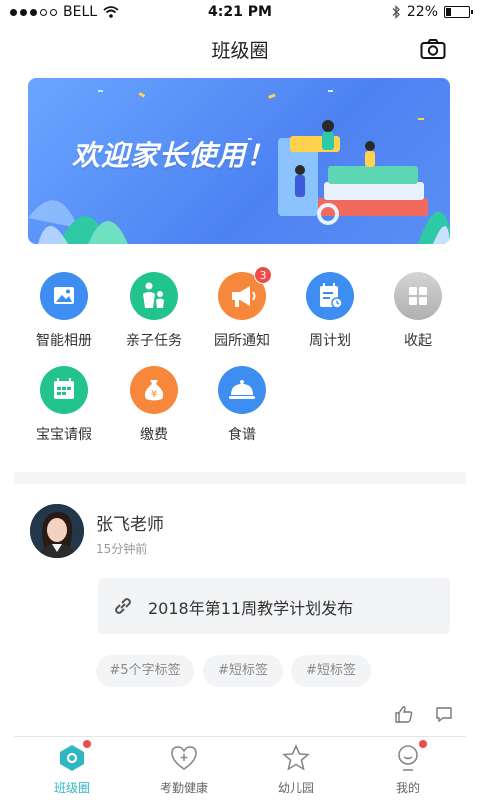 Image resolution: width=480 pixels, height=800 pixels. I want to click on grid-label: 园所通知, so click(242, 341).